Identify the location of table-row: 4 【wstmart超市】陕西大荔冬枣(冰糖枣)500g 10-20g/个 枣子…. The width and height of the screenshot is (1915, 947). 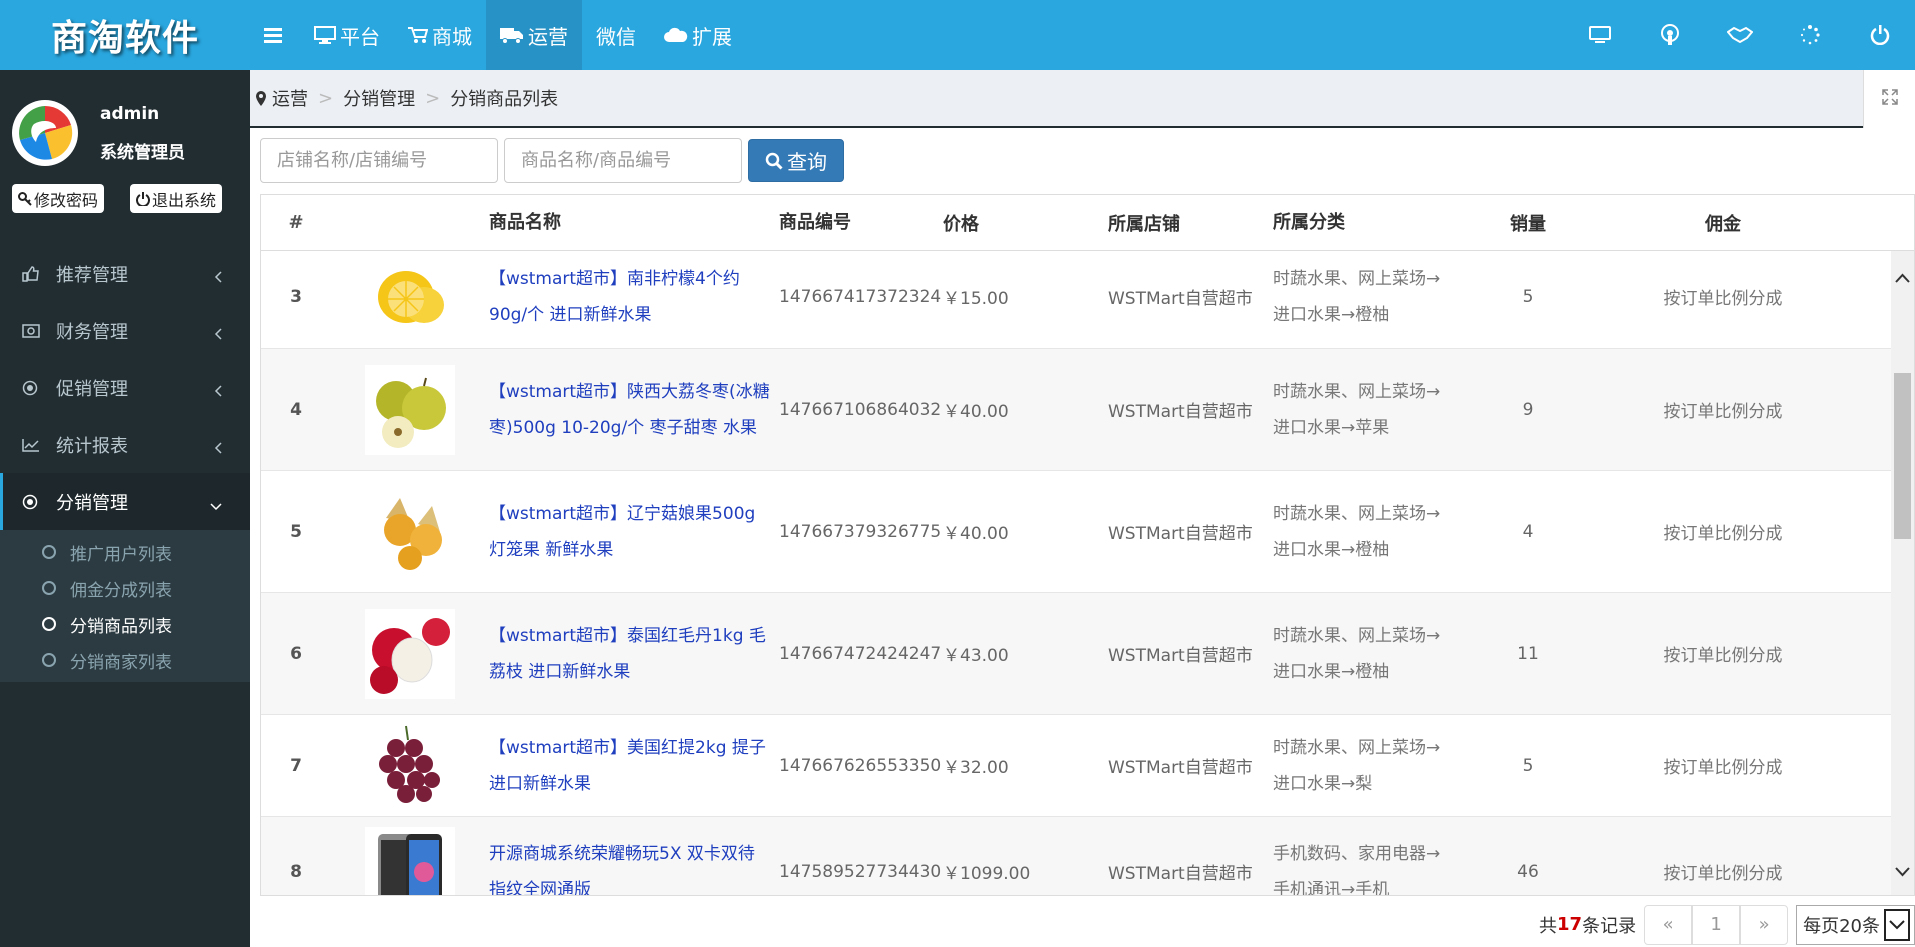
(1077, 410).